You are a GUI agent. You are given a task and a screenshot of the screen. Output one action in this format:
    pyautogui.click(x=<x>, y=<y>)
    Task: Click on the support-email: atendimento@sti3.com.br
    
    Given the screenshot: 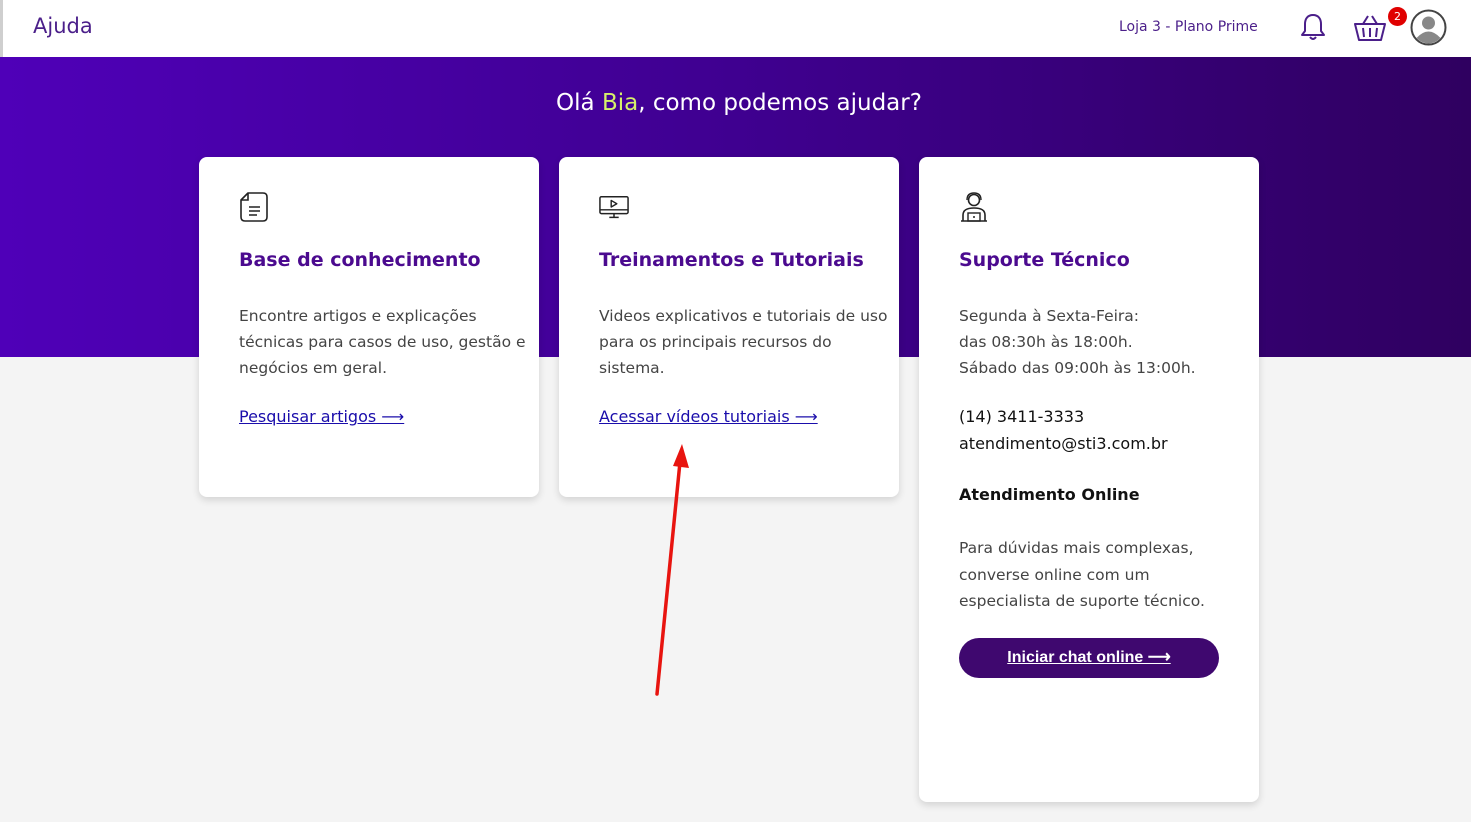 What is the action you would take?
    pyautogui.click(x=1063, y=443)
    